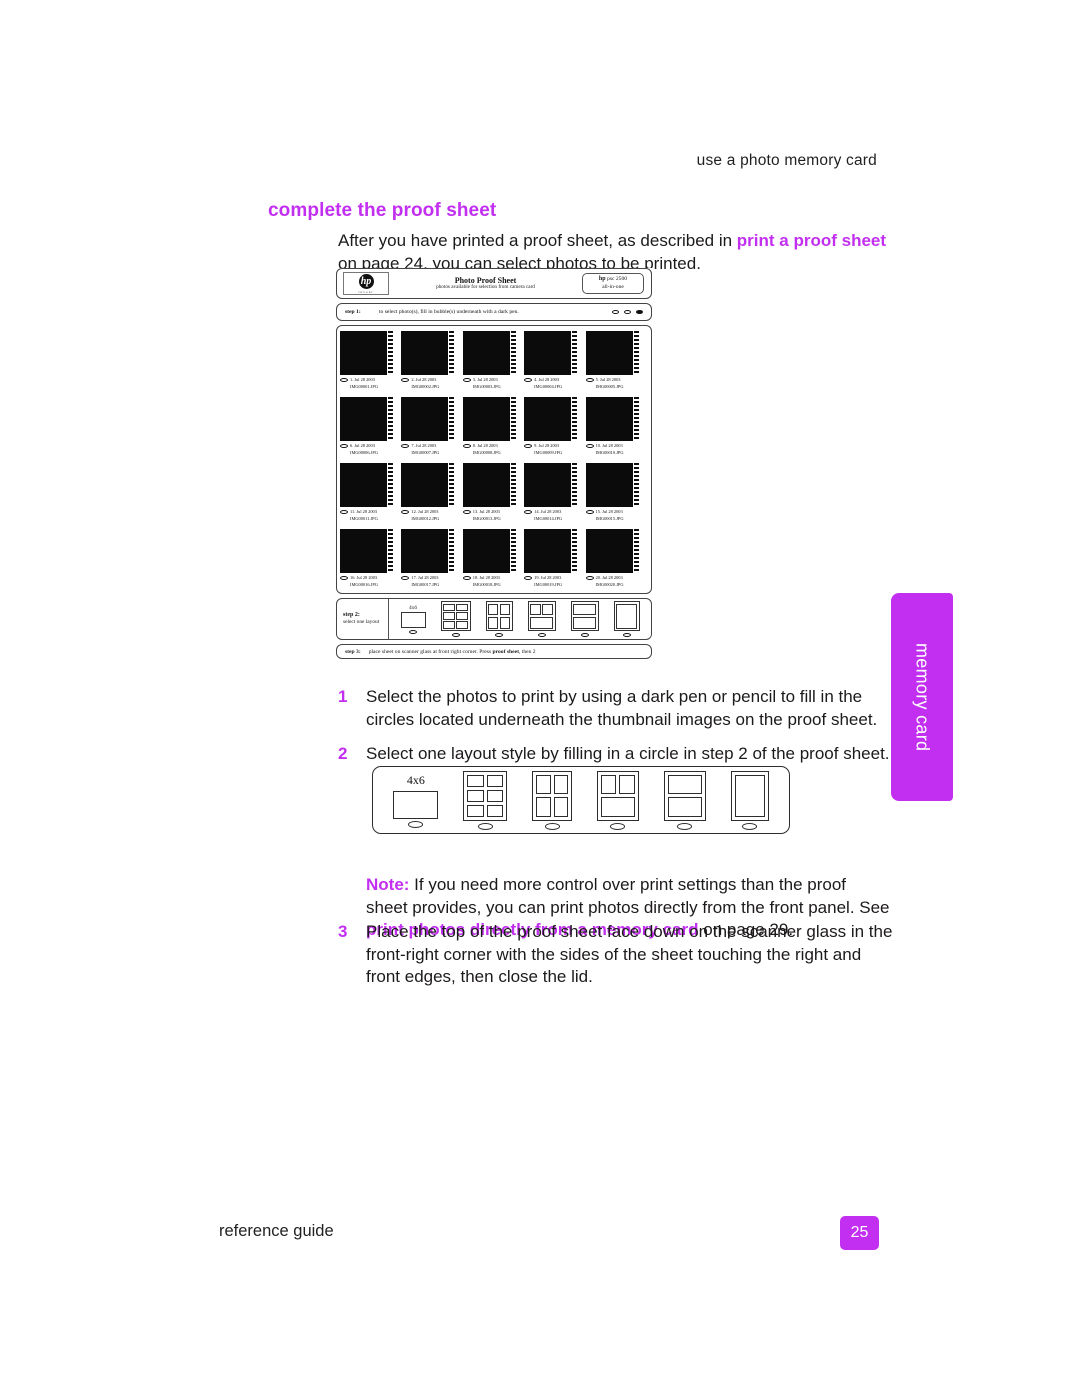  I want to click on footer-label: reference guide, so click(276, 1231).